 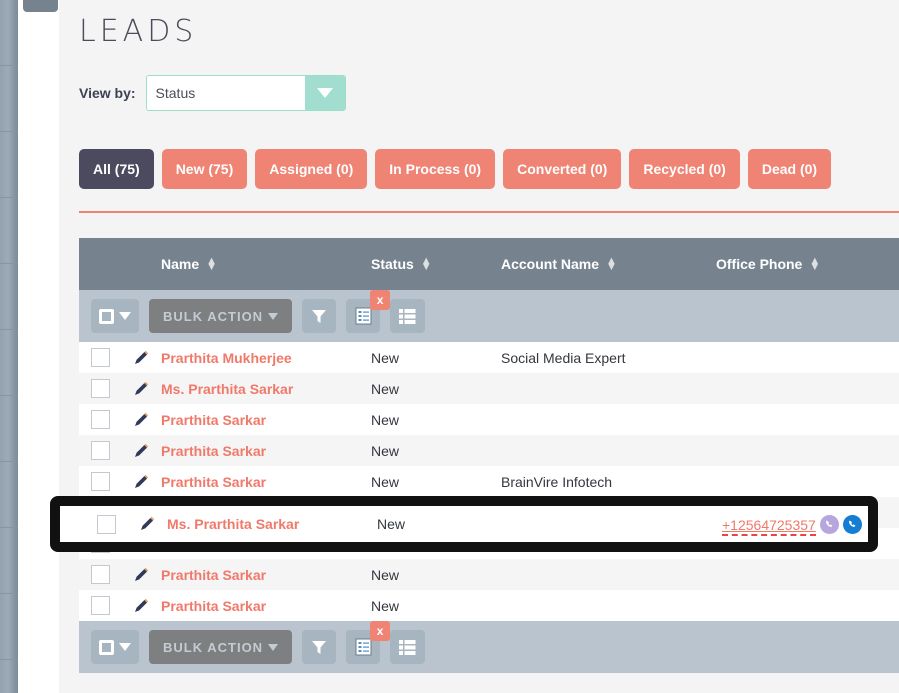 What do you see at coordinates (789, 169) in the screenshot?
I see `tab-dead: Dead (0)` at bounding box center [789, 169].